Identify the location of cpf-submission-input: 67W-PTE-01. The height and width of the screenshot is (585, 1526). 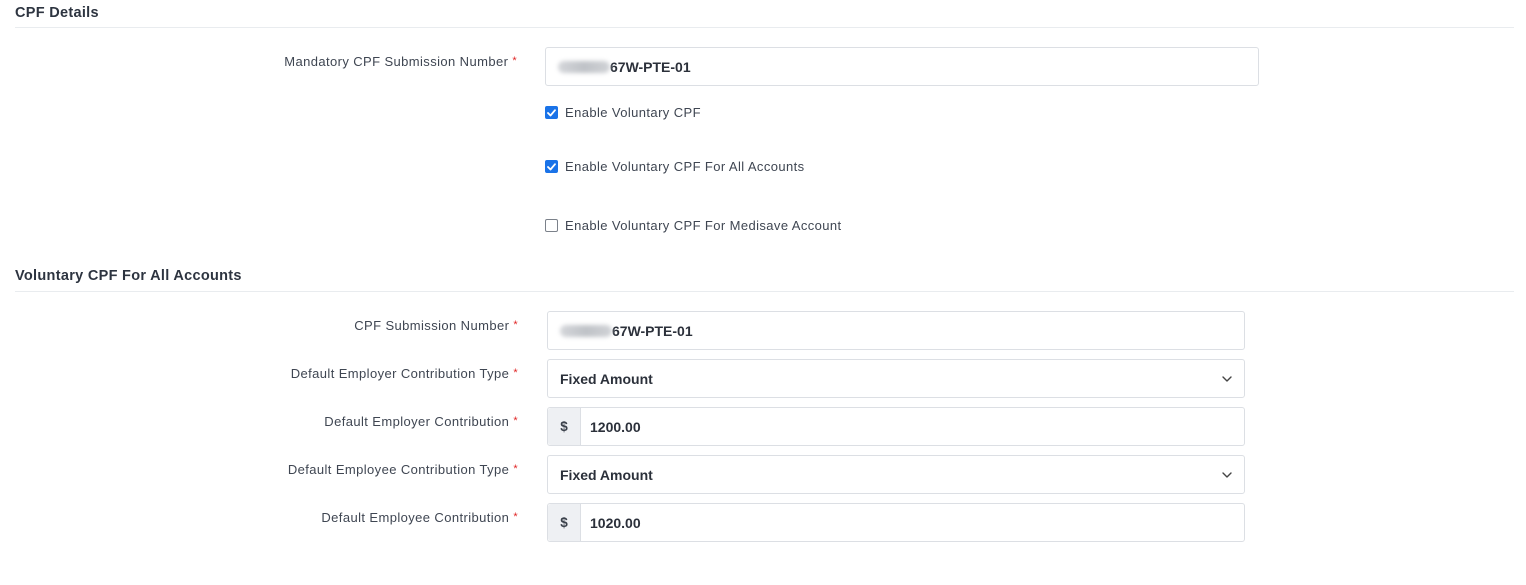
(896, 330).